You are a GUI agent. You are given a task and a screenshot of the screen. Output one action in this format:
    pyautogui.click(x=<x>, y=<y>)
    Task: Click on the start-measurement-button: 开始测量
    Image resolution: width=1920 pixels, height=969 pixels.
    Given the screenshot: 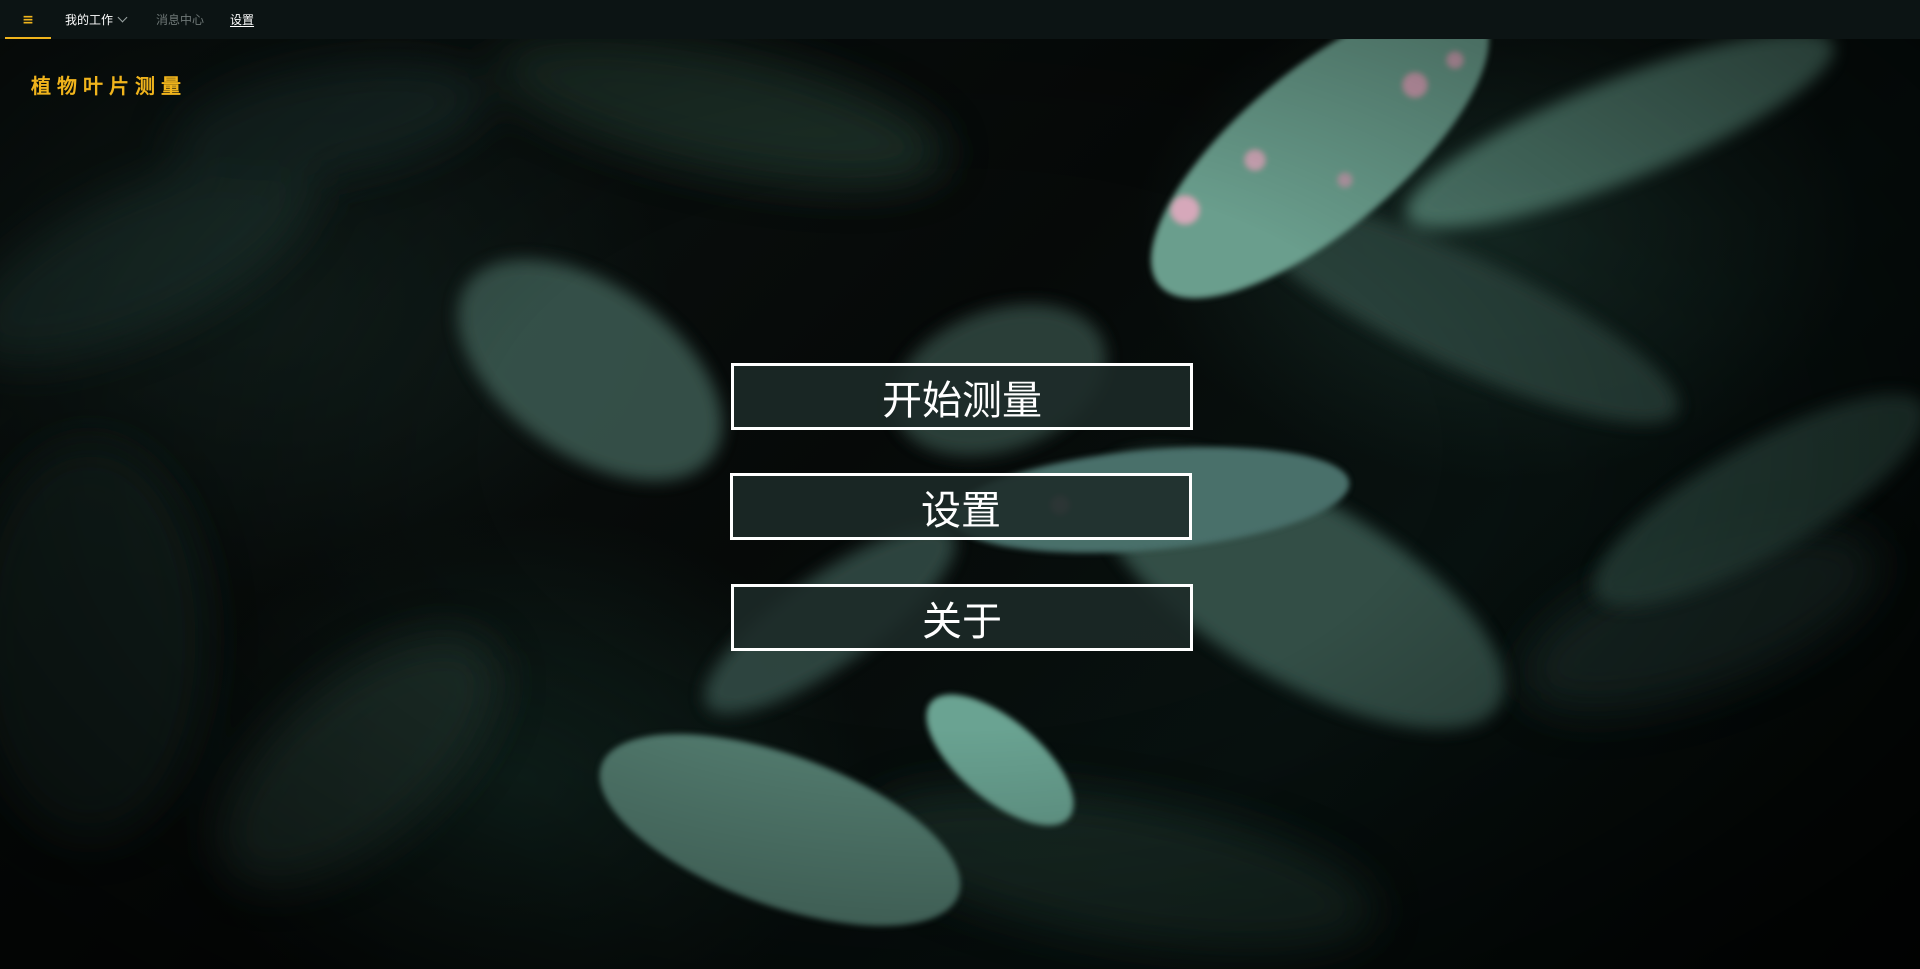 What is the action you would take?
    pyautogui.click(x=962, y=396)
    